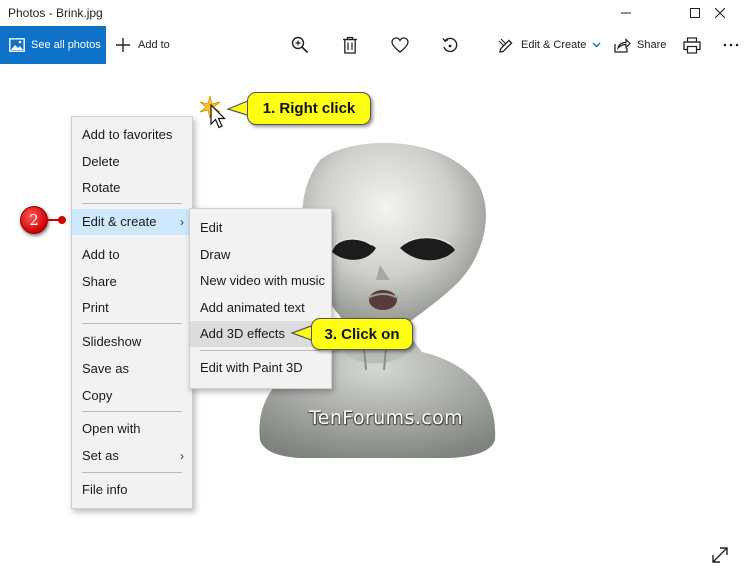  What do you see at coordinates (554, 45) in the screenshot?
I see `edit-create-label: Edit & Create` at bounding box center [554, 45].